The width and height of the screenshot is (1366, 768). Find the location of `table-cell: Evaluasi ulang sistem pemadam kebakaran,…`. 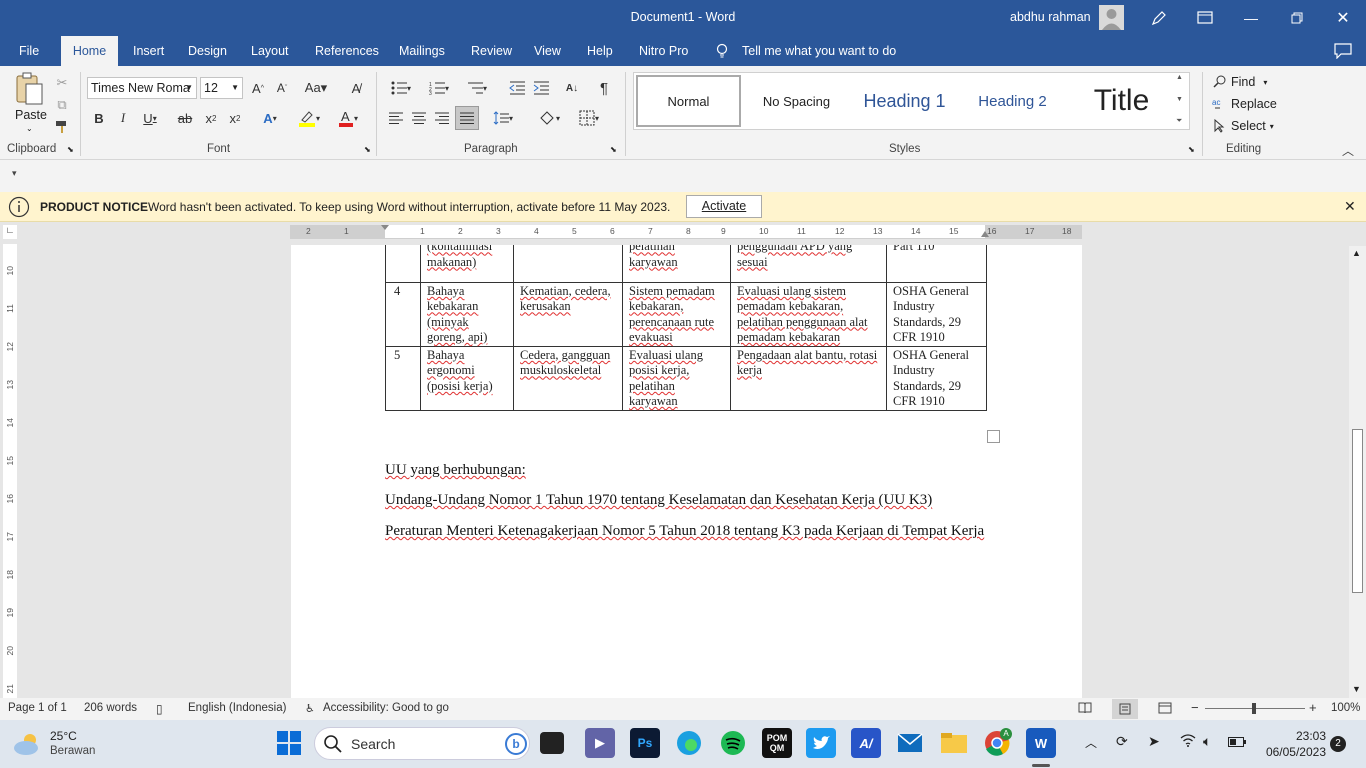

table-cell: Evaluasi ulang sistem pemadam kebakaran,… is located at coordinates (808, 314).